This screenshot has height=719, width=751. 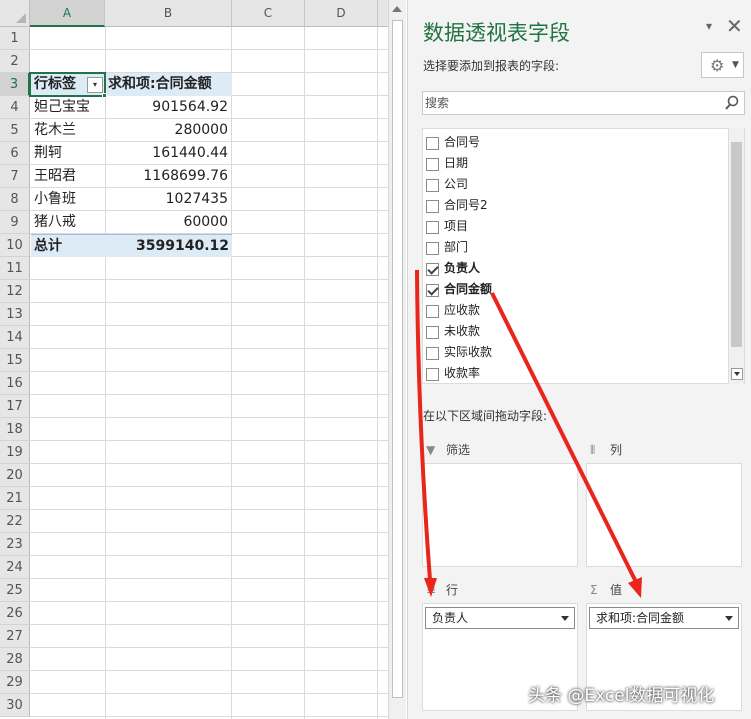 What do you see at coordinates (15, 337) in the screenshot?
I see `row-header-14: 14` at bounding box center [15, 337].